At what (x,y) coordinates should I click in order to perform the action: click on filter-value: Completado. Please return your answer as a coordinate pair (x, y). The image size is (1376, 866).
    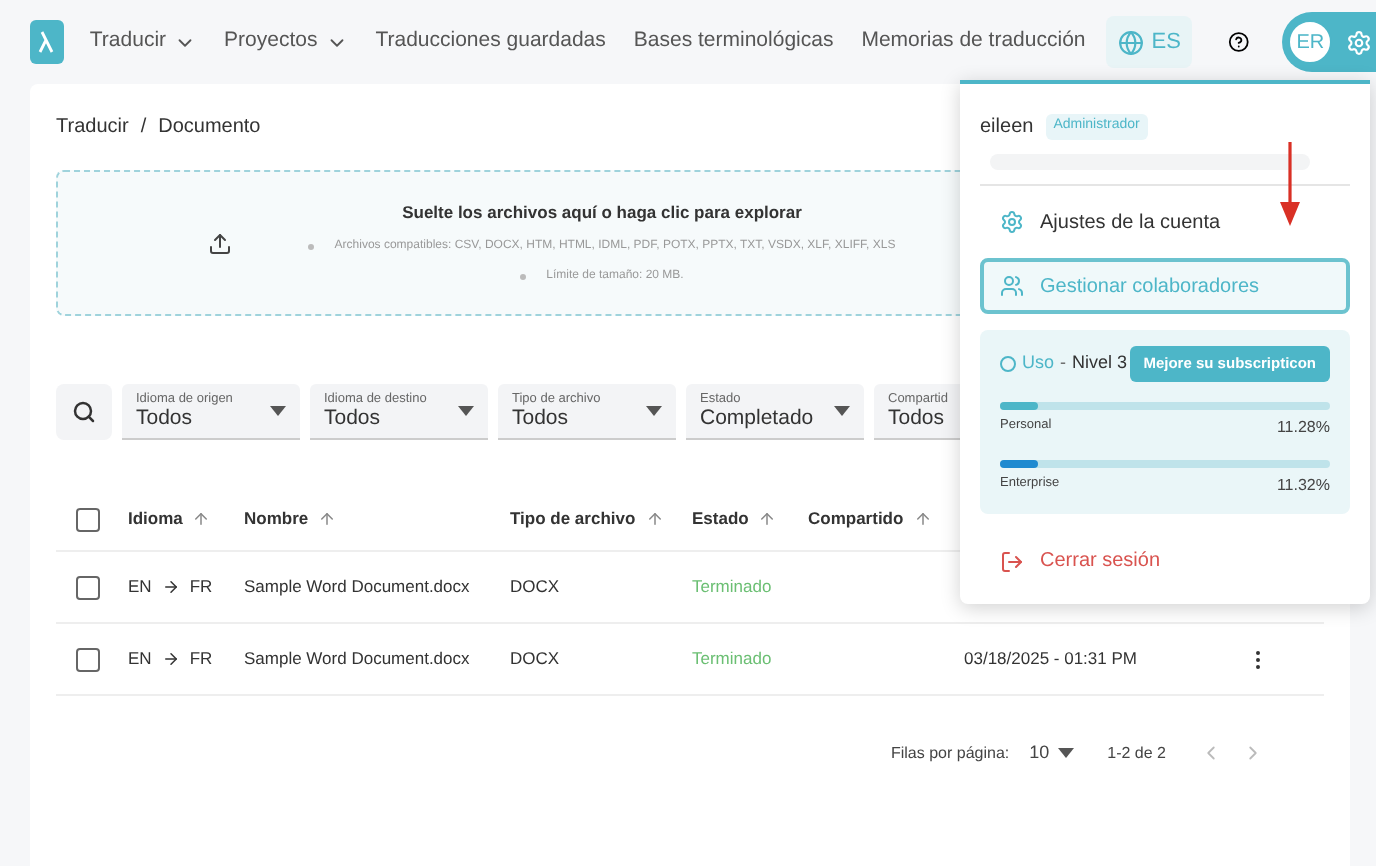
    Looking at the image, I should click on (757, 418).